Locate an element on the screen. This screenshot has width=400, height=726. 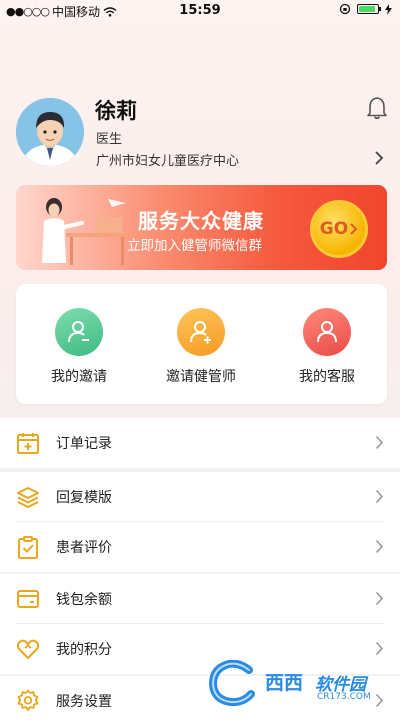
my-invitations-button: 我的邀请 is located at coordinates (79, 347).